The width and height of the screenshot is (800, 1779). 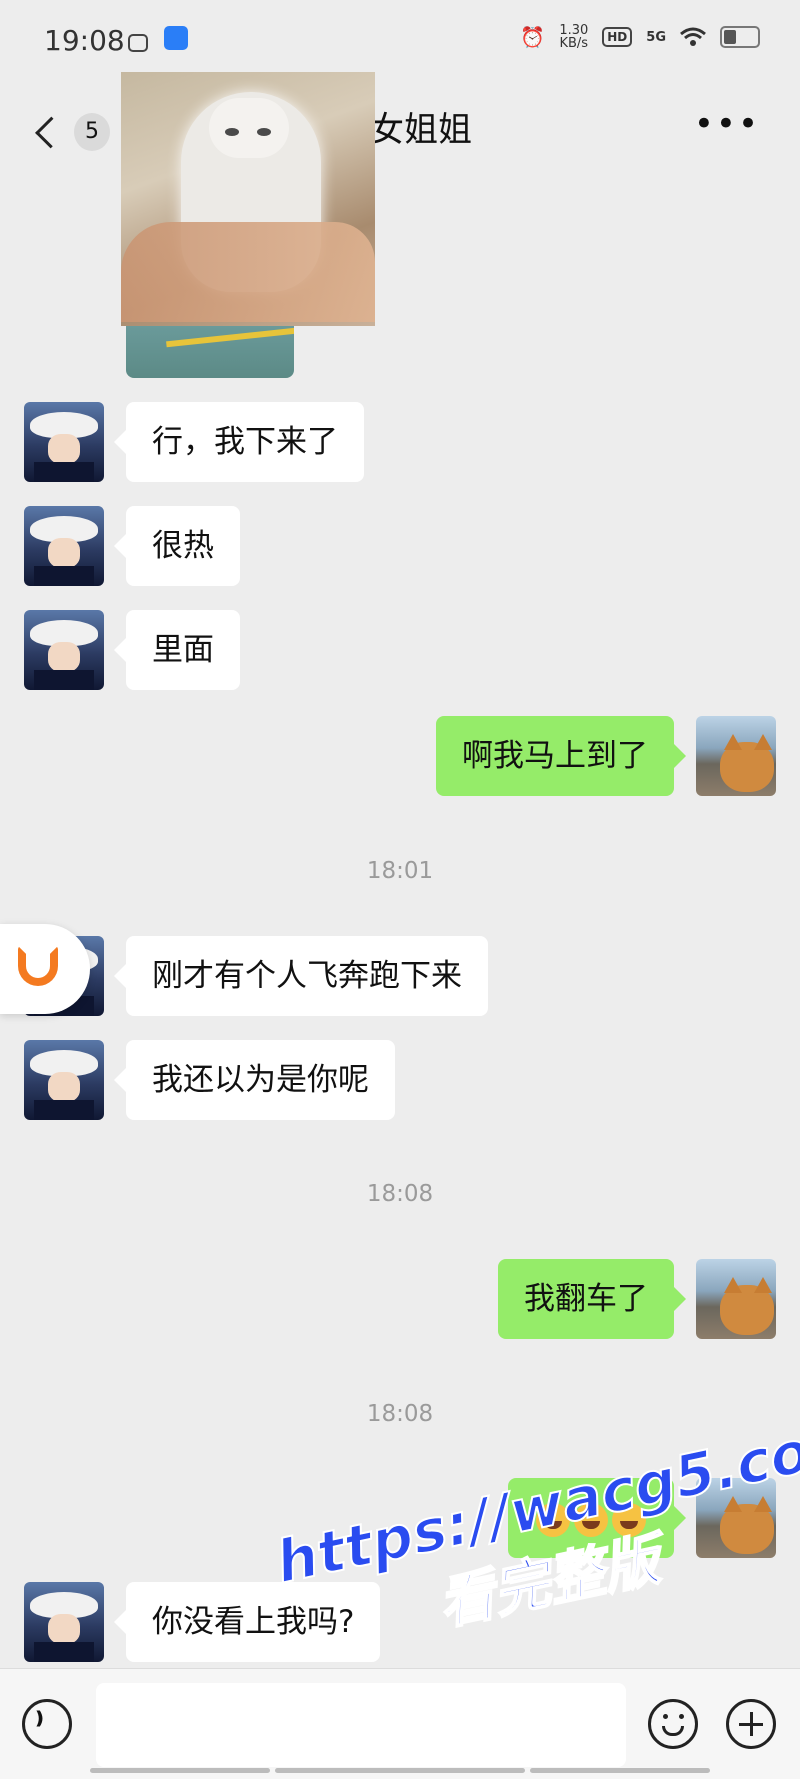 What do you see at coordinates (254, 1080) in the screenshot?
I see `message-bubble: 我还以为是你呢` at bounding box center [254, 1080].